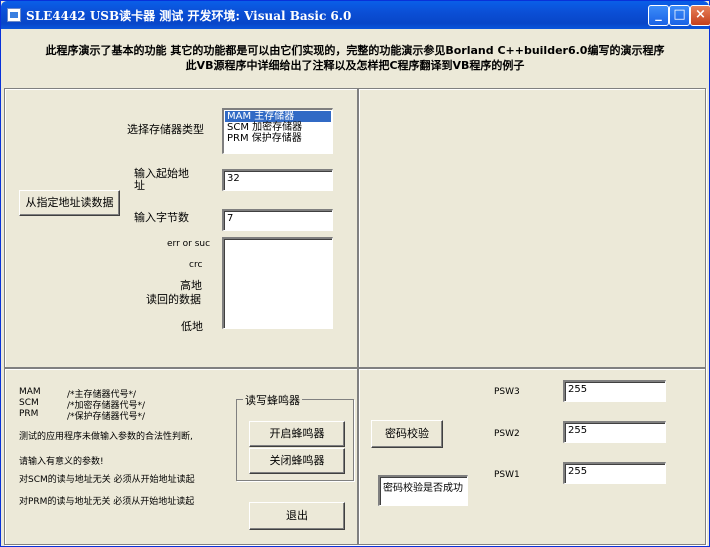 Image resolution: width=710 pixels, height=547 pixels. Describe the element at coordinates (297, 434) in the screenshot. I see `buzzer-on-button: 开启蜂鸣器` at that location.